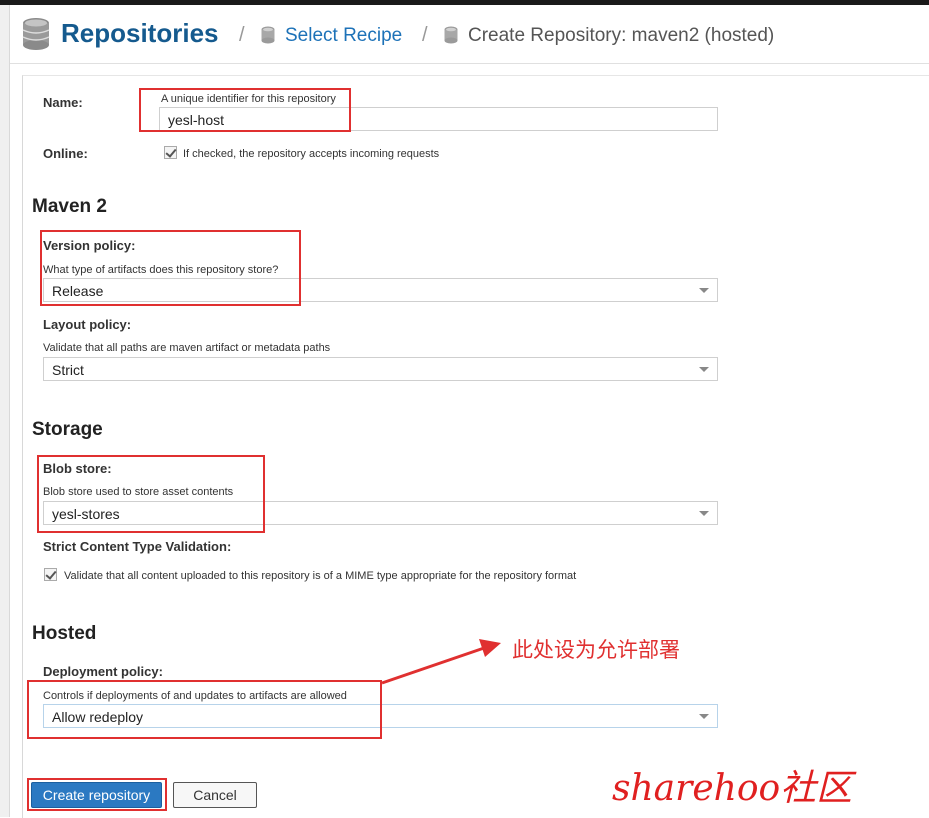  What do you see at coordinates (68, 370) in the screenshot?
I see `layout-policy-value: Strict` at bounding box center [68, 370].